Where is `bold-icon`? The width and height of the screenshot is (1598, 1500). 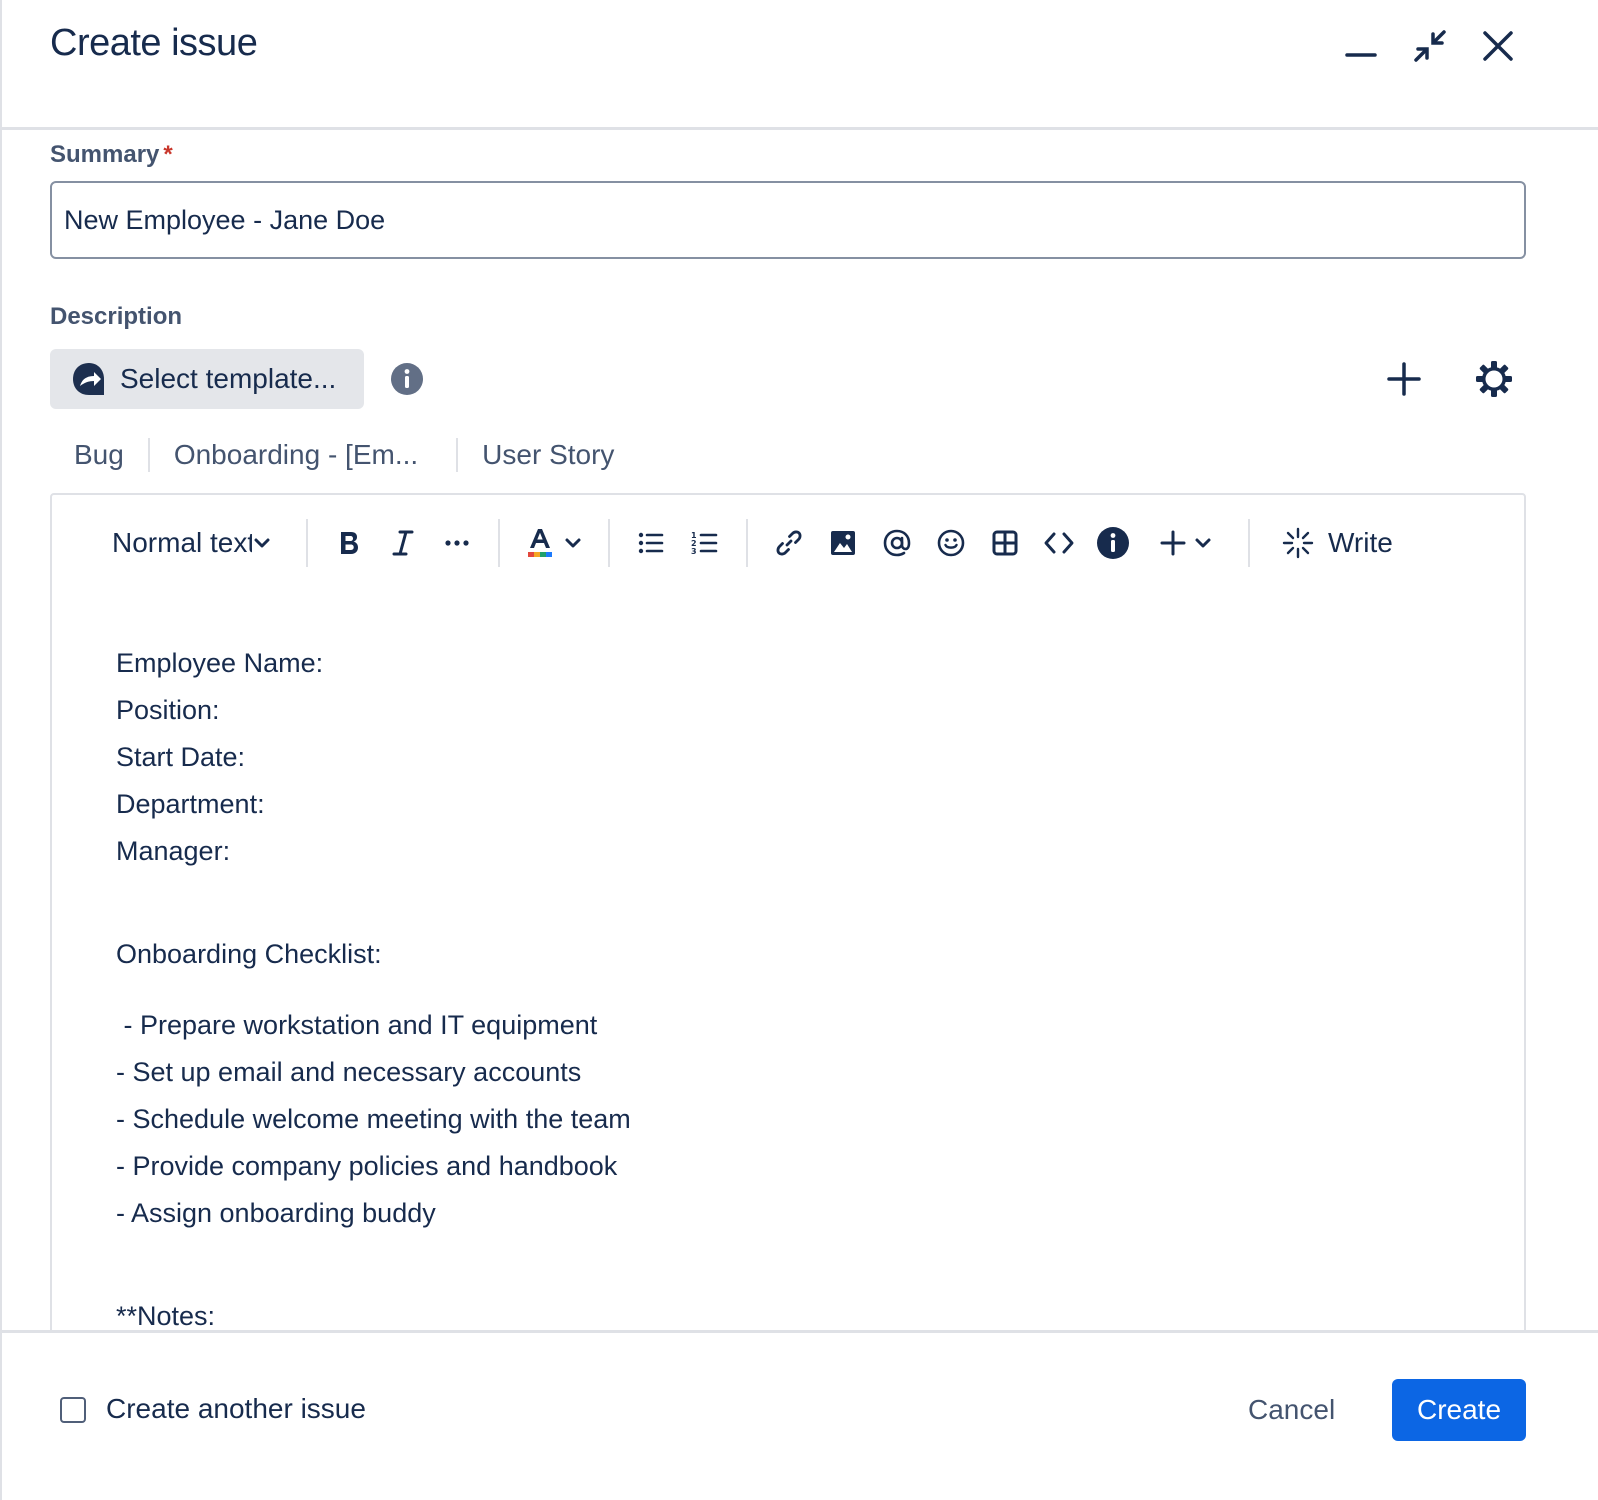
bold-icon is located at coordinates (349, 543).